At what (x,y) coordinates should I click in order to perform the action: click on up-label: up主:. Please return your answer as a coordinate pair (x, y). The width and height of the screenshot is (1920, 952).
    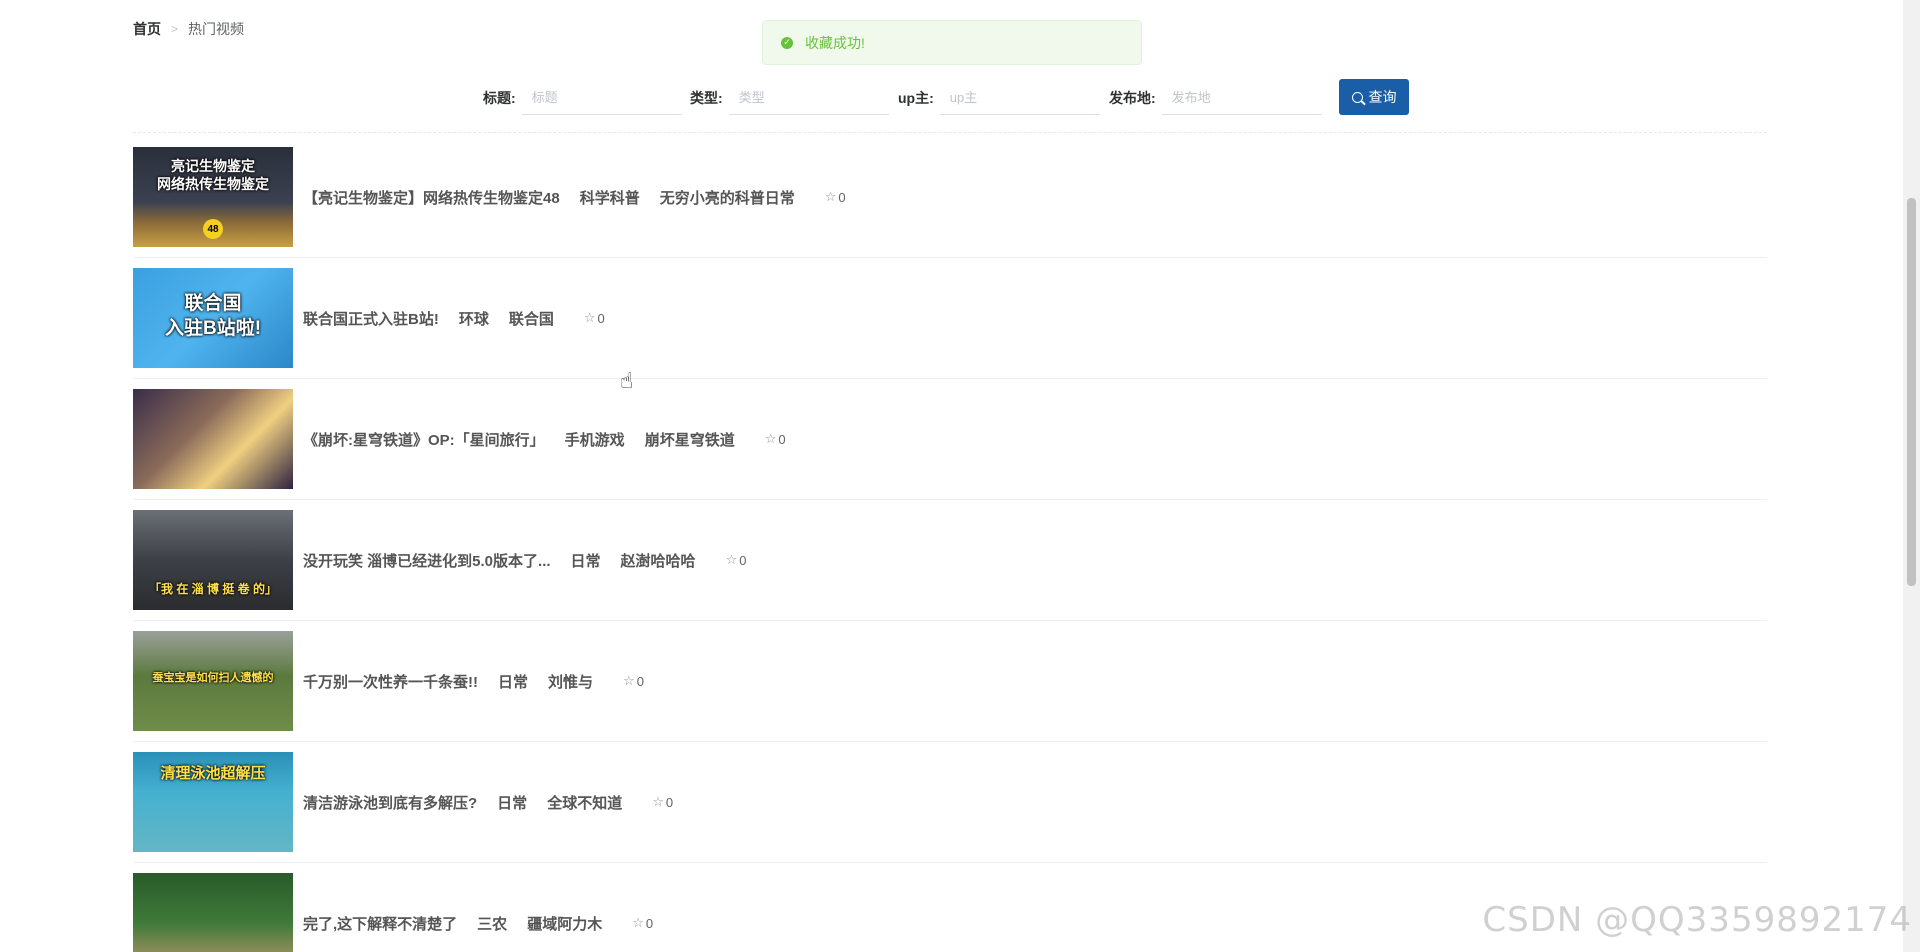
    Looking at the image, I should click on (916, 98).